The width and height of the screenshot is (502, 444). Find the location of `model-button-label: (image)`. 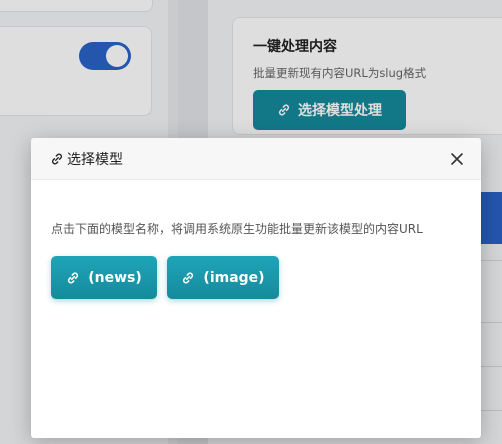

model-button-label: (image) is located at coordinates (234, 277).